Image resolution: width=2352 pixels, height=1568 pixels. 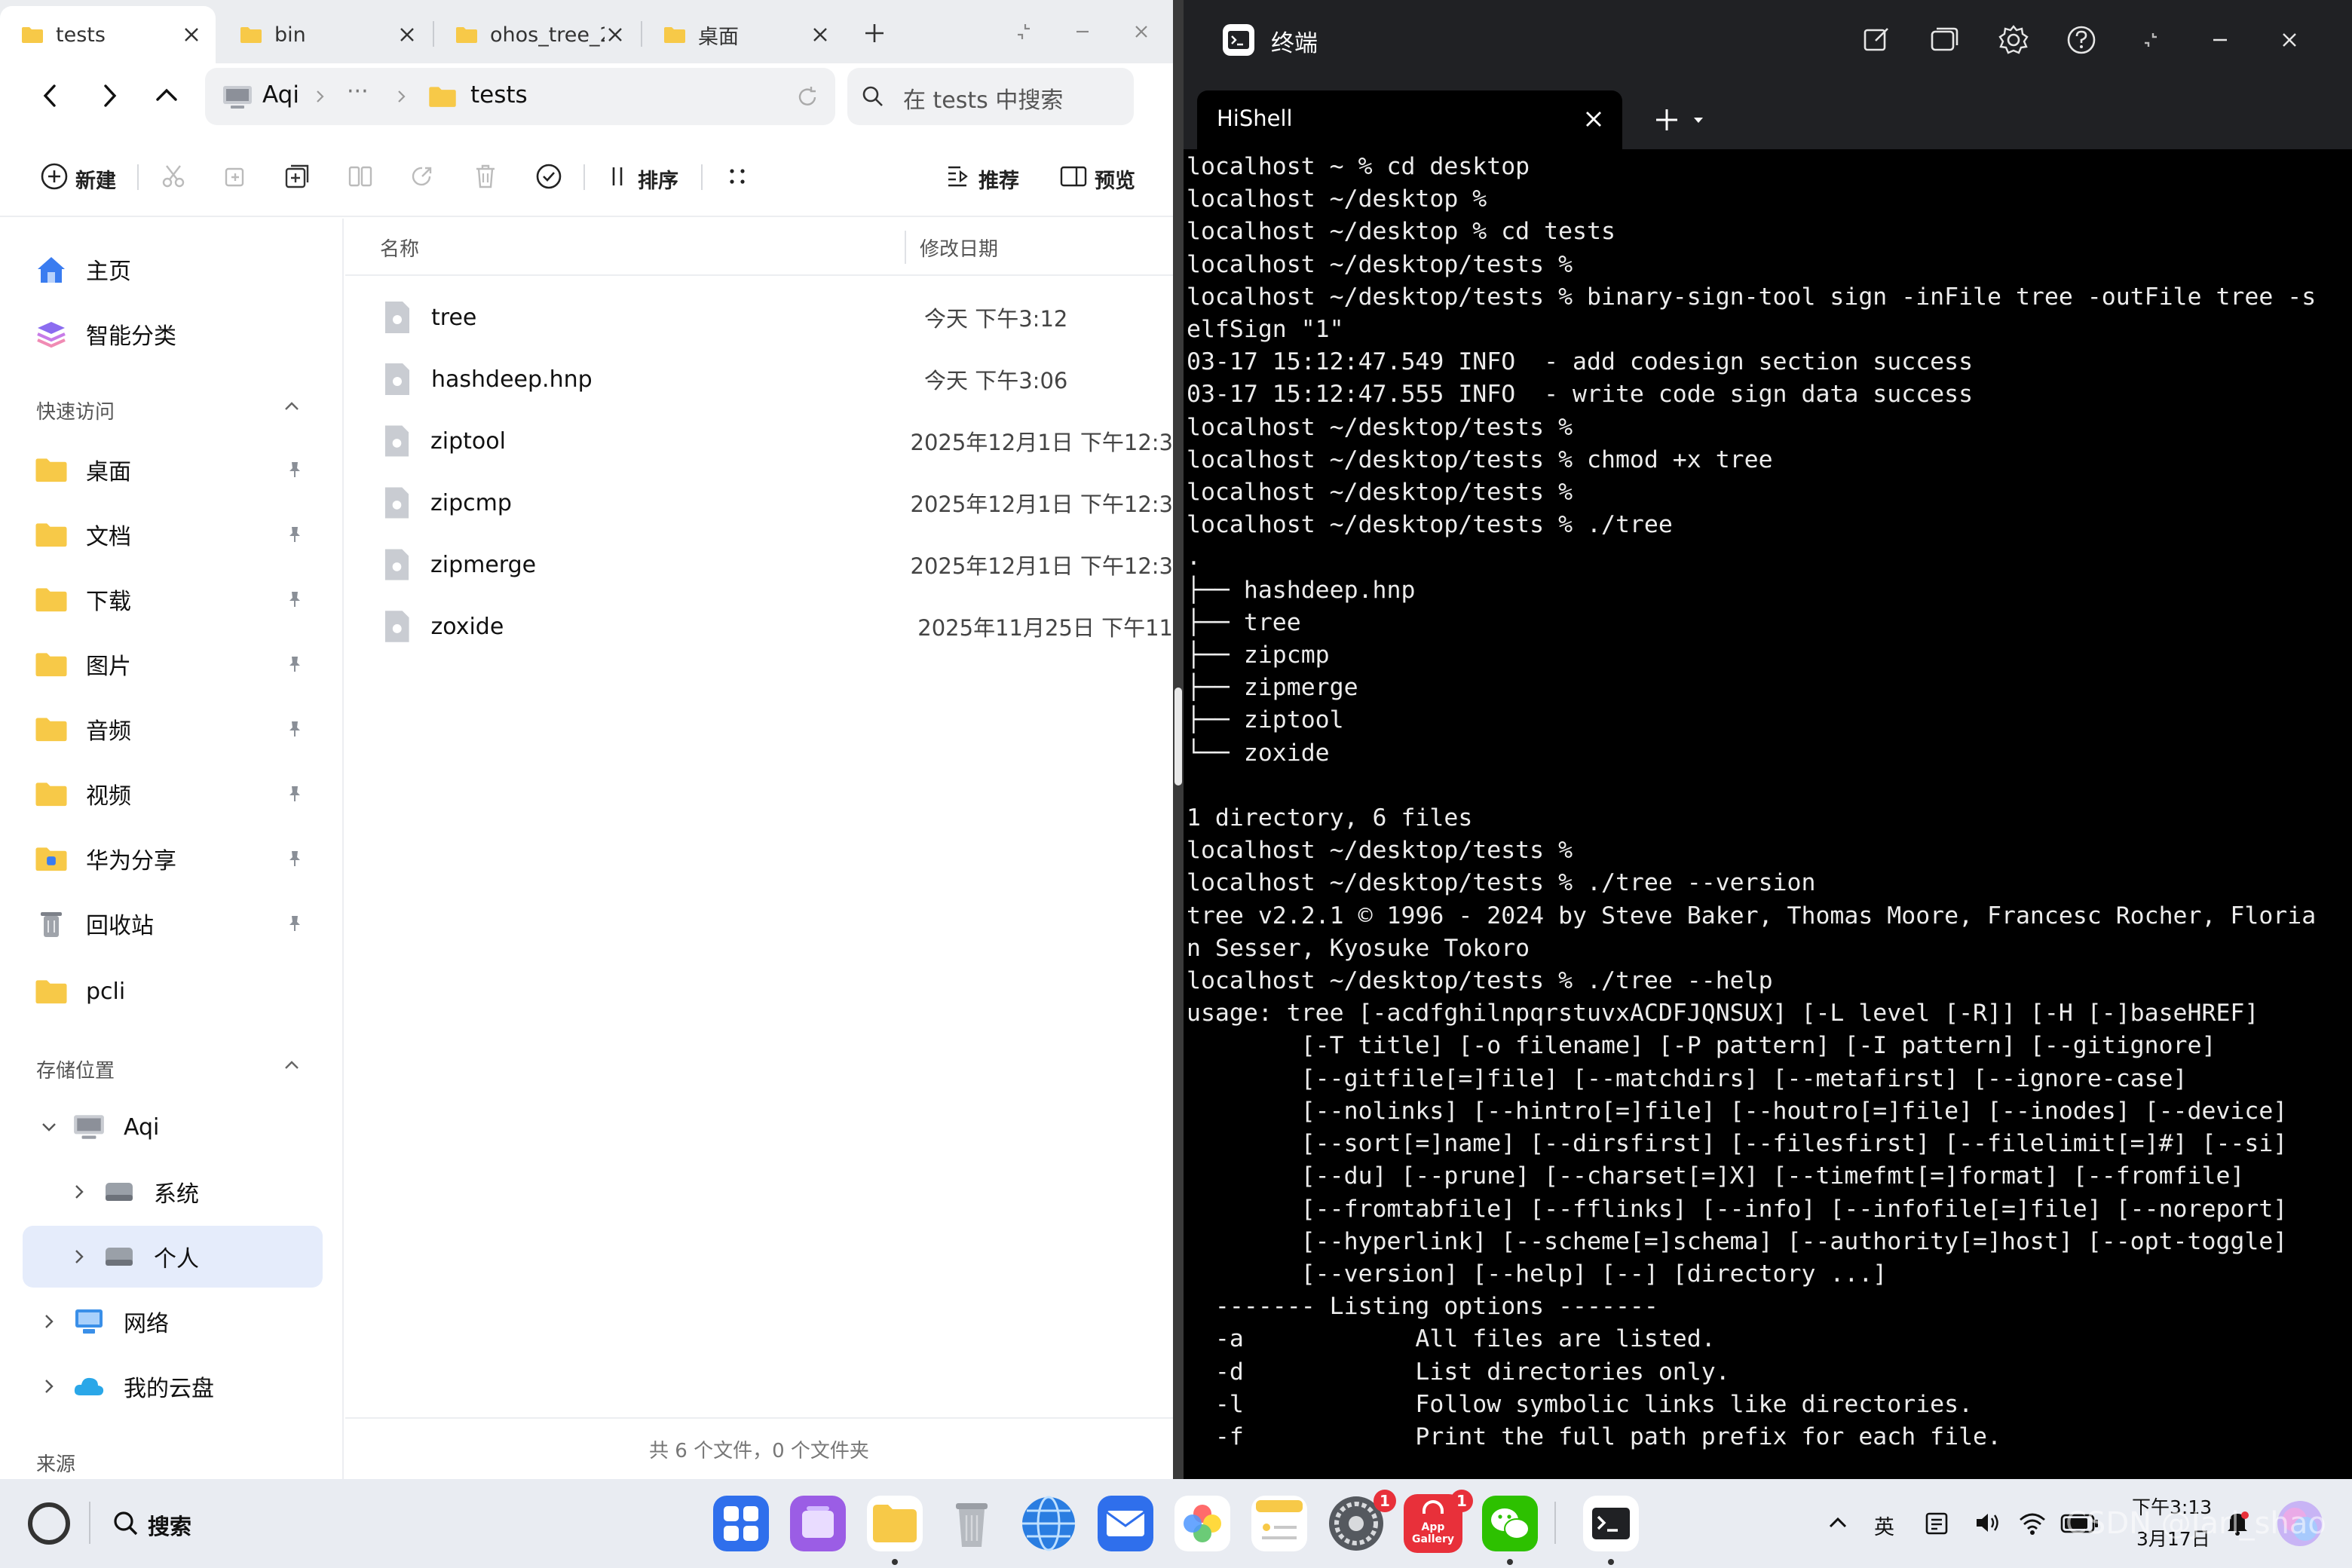 What do you see at coordinates (1936, 1523) in the screenshot?
I see `clipboard-icon` at bounding box center [1936, 1523].